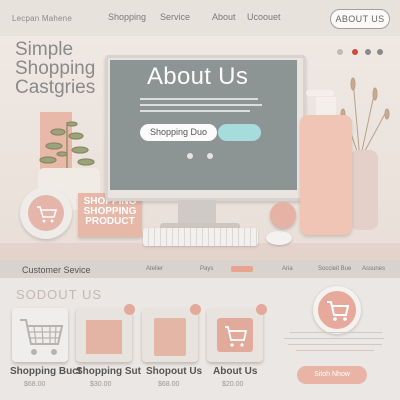 Image resolution: width=400 pixels, height=400 pixels. I want to click on lotion-bottle, so click(326, 175).